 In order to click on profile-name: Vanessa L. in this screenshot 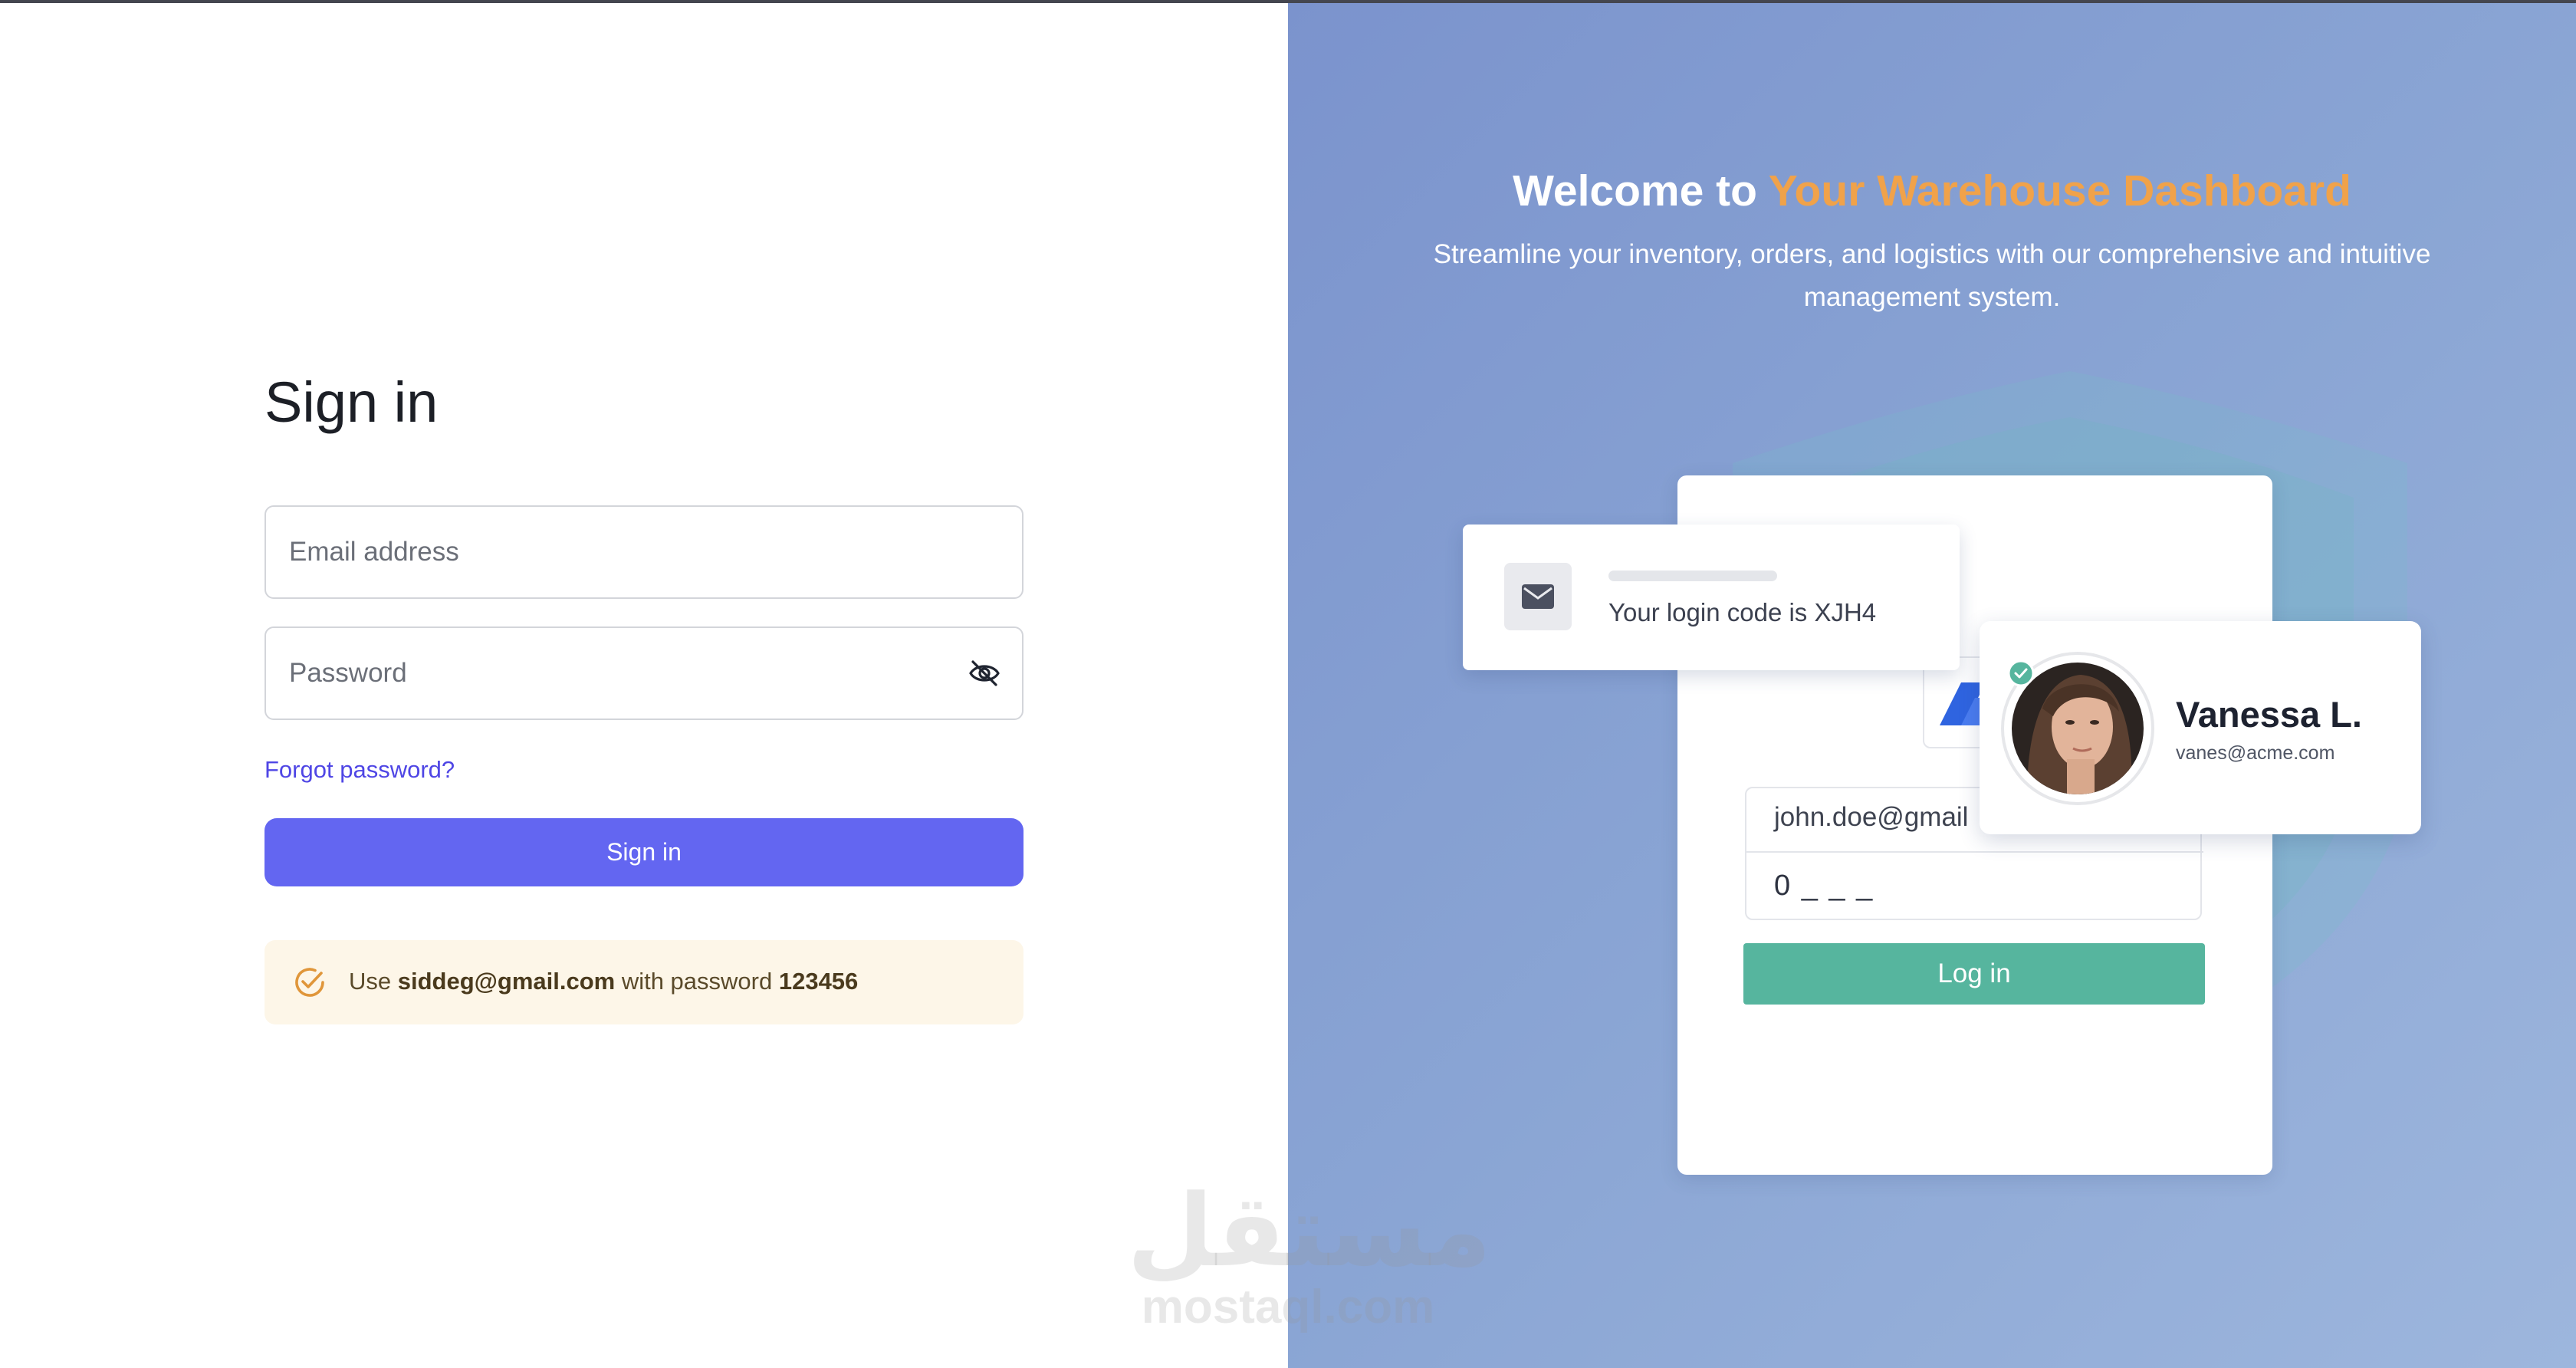, I will do `click(2269, 714)`.